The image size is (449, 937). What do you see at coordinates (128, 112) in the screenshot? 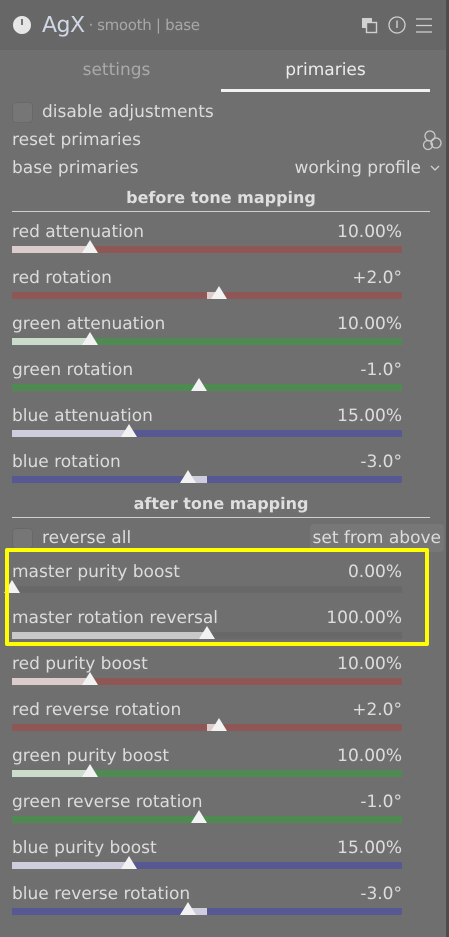
I see `checkbox-label: disable adjustments` at bounding box center [128, 112].